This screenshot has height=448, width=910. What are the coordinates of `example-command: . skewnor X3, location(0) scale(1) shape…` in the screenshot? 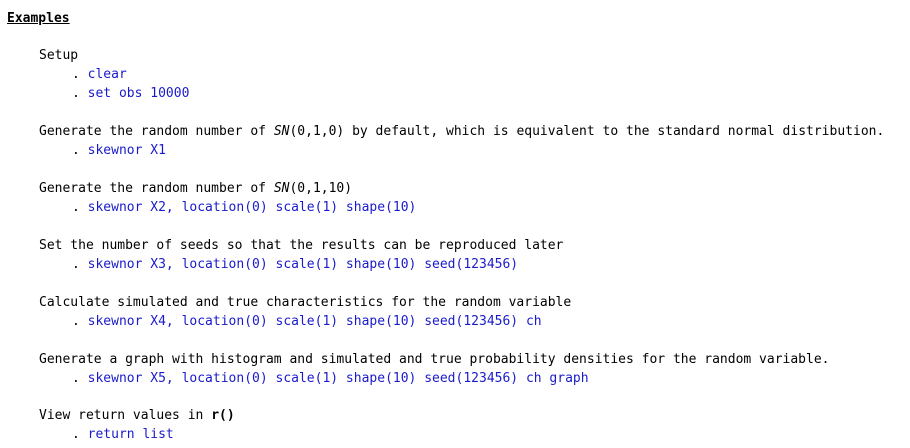 It's located at (472, 264).